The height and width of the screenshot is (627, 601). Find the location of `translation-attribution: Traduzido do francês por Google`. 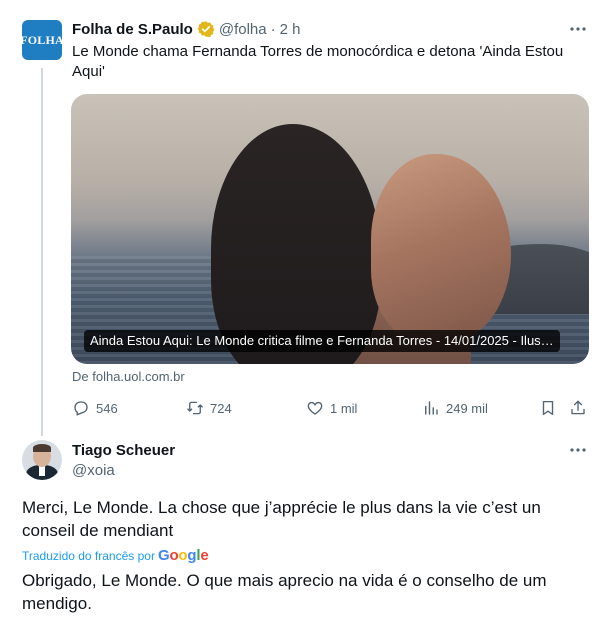

translation-attribution: Traduzido do francês por Google is located at coordinates (115, 555).